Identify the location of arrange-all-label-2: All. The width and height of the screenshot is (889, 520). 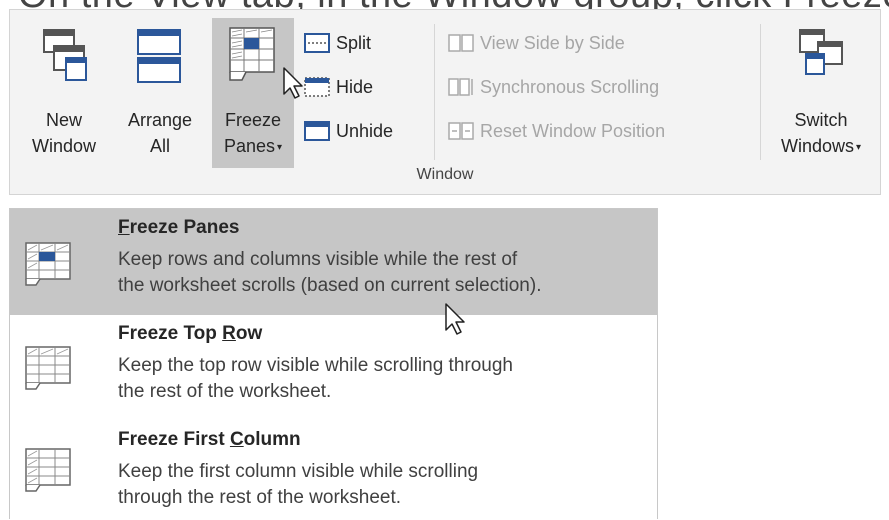
(159, 146).